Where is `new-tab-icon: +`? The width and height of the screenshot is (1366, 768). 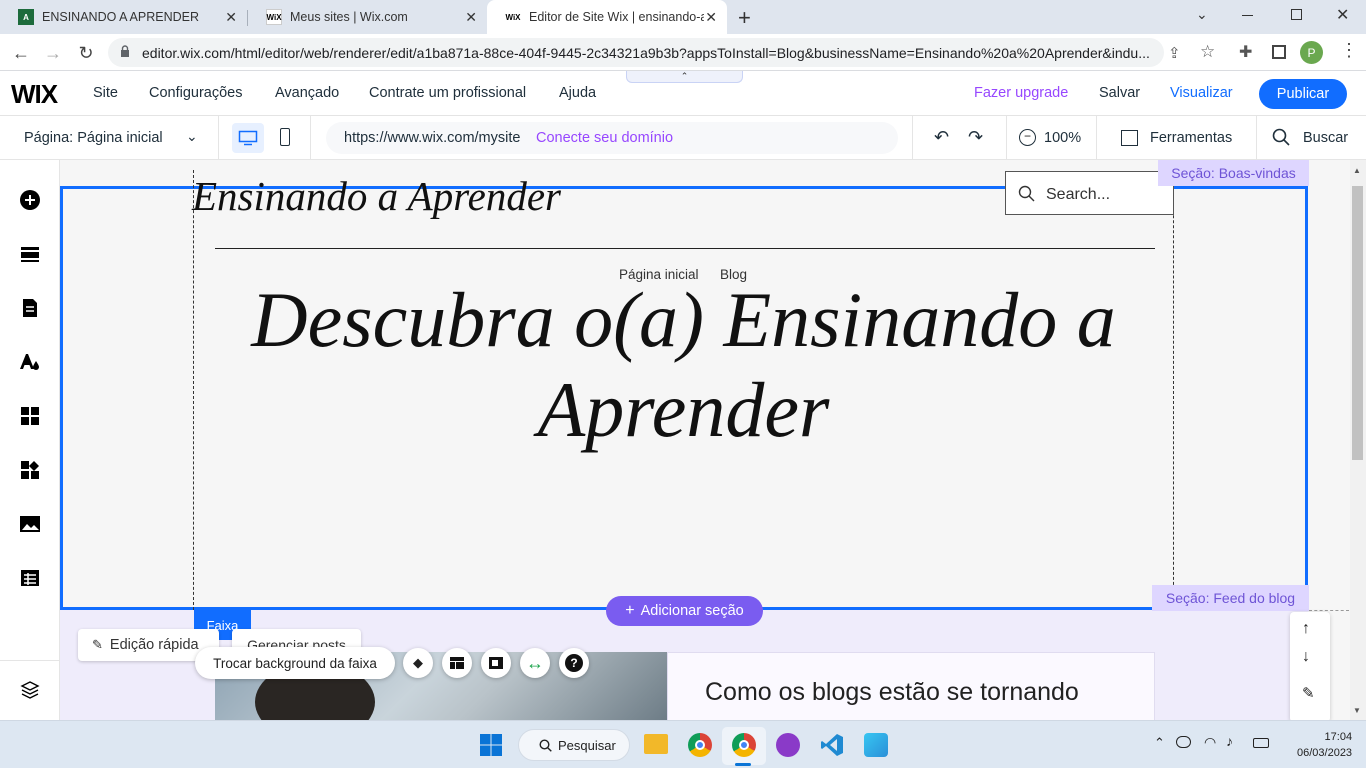 new-tab-icon: + is located at coordinates (744, 18).